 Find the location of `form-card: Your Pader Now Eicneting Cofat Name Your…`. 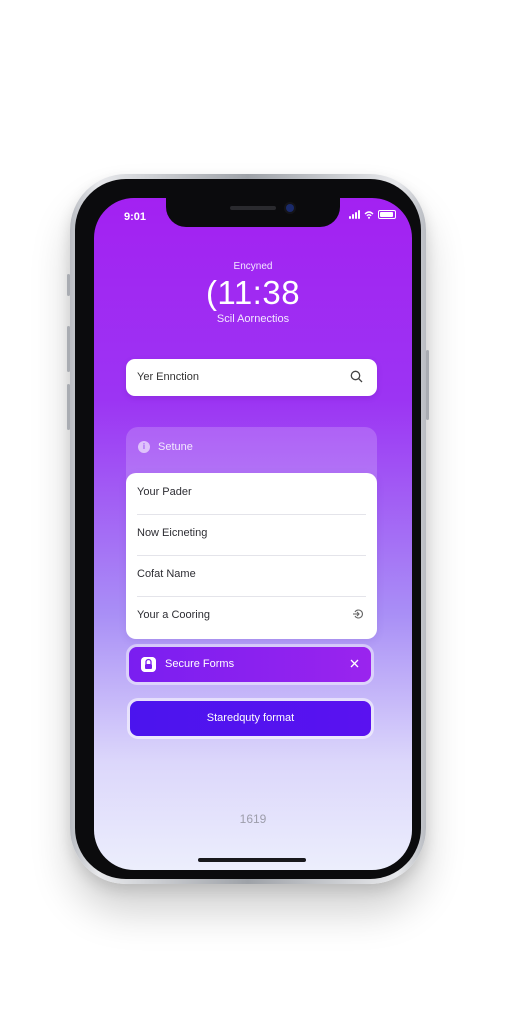

form-card: Your Pader Now Eicneting Cofat Name Your… is located at coordinates (251, 556).